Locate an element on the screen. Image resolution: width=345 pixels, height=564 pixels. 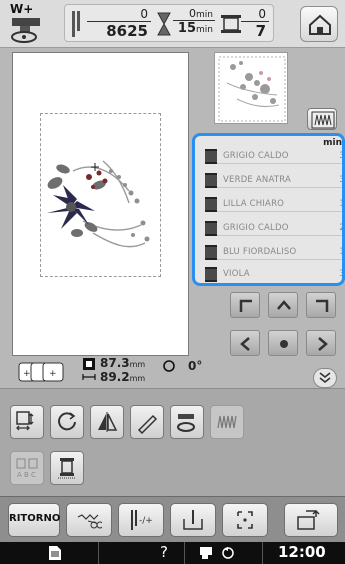
chevron-up-icon is located at coordinates (284, 305).